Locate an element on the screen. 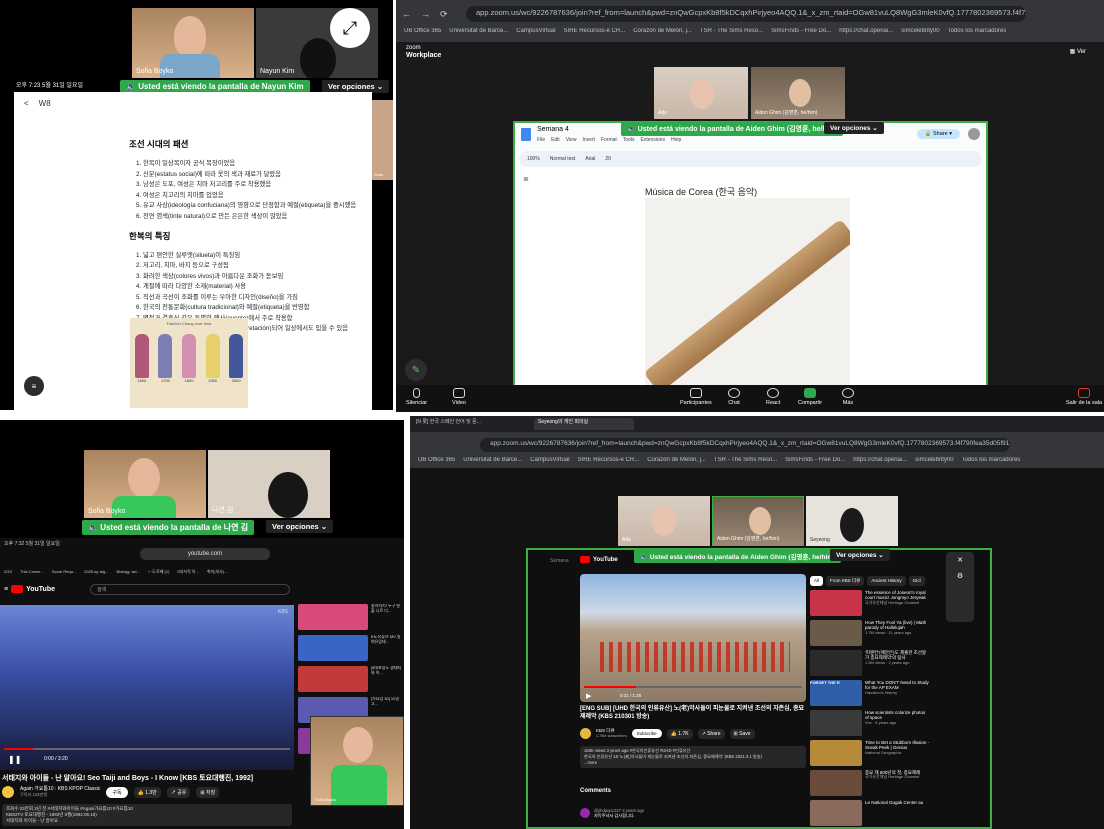 Image resolution: width=1104 pixels, height=829 pixels. chat-button: Chat is located at coordinates (734, 397).